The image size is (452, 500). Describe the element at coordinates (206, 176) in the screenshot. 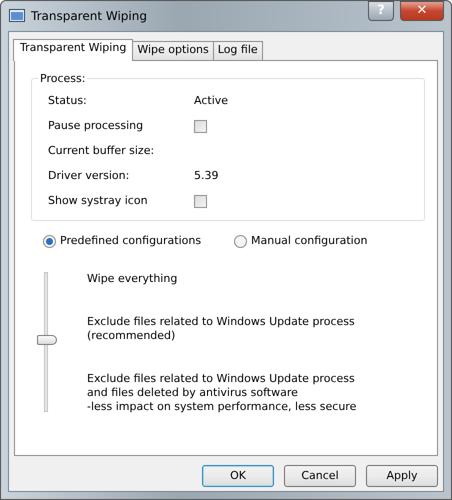

I see `field-value: 5.39` at that location.